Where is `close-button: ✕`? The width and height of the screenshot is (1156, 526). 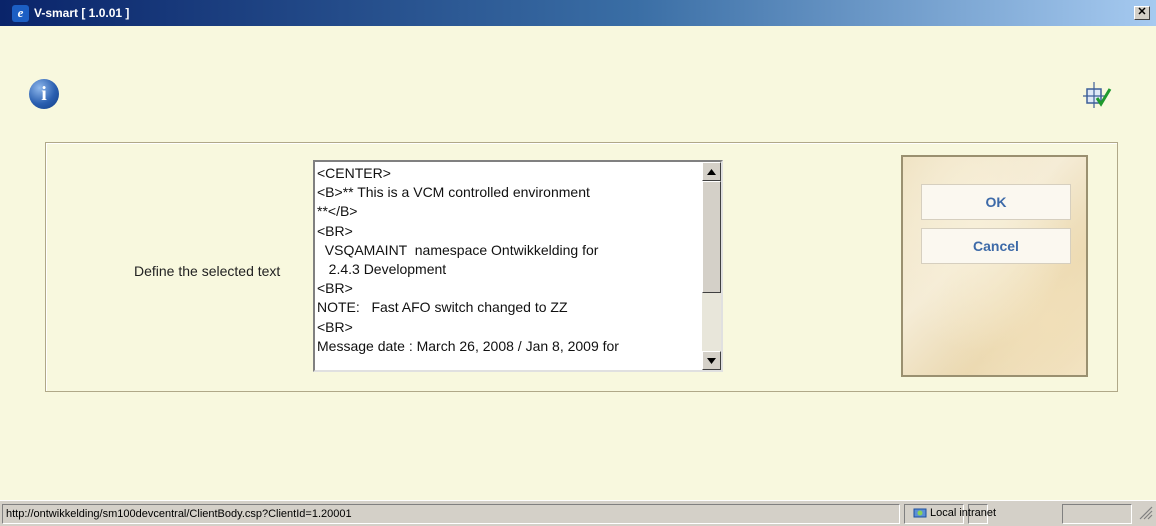 close-button: ✕ is located at coordinates (1142, 13).